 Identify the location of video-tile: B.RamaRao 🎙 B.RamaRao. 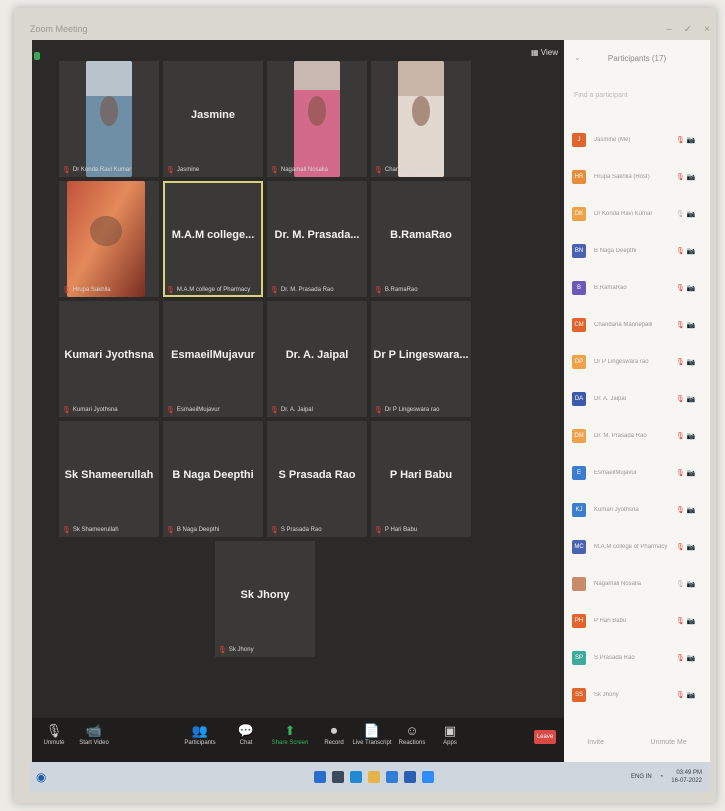
(421, 239).